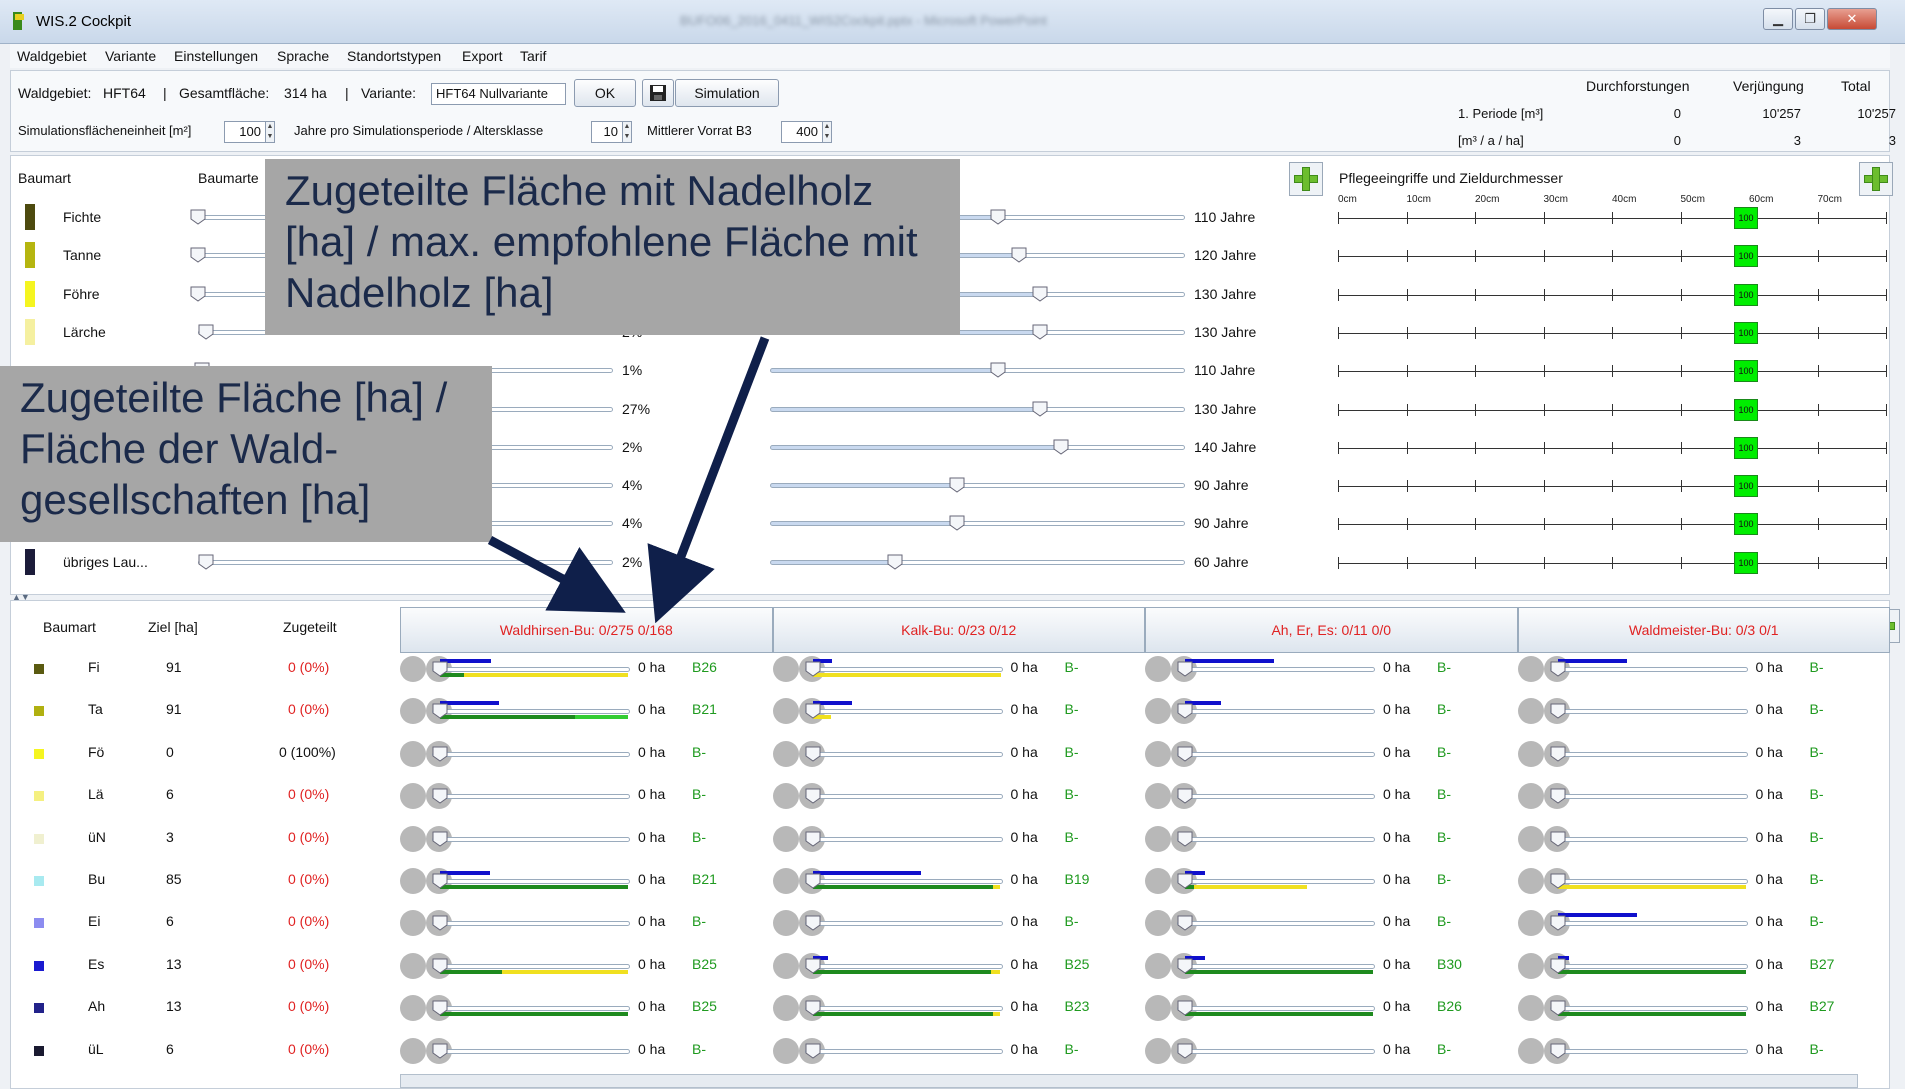 Image resolution: width=1905 pixels, height=1089 pixels. I want to click on waldgesellschaft-column-header: Waldmeister-Bu: 0/3 0/1, so click(1703, 630).